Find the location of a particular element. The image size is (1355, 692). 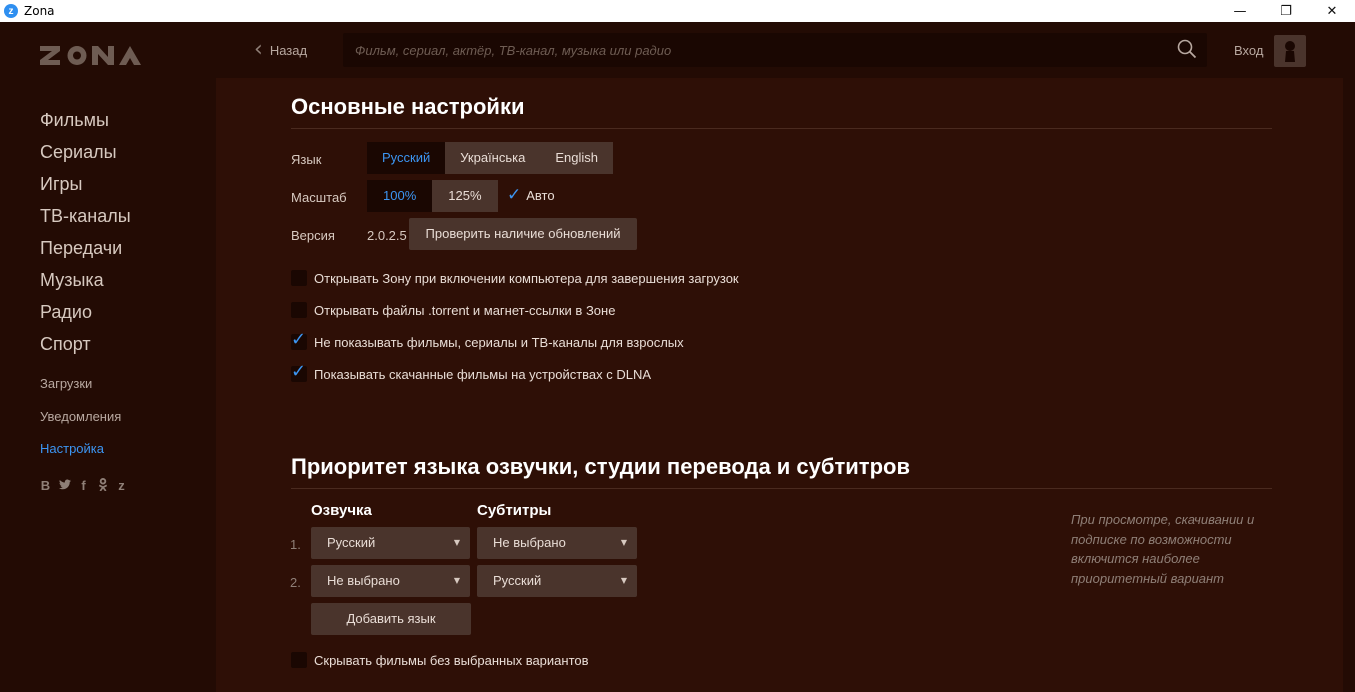

vk-icon: B is located at coordinates (45, 486).